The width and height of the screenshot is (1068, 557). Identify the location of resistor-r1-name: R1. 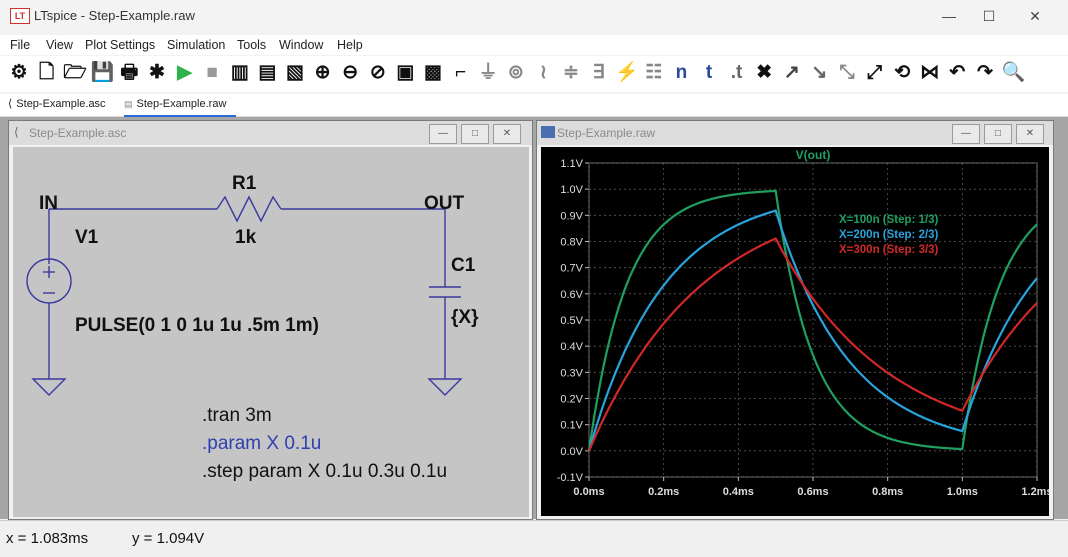
(244, 183).